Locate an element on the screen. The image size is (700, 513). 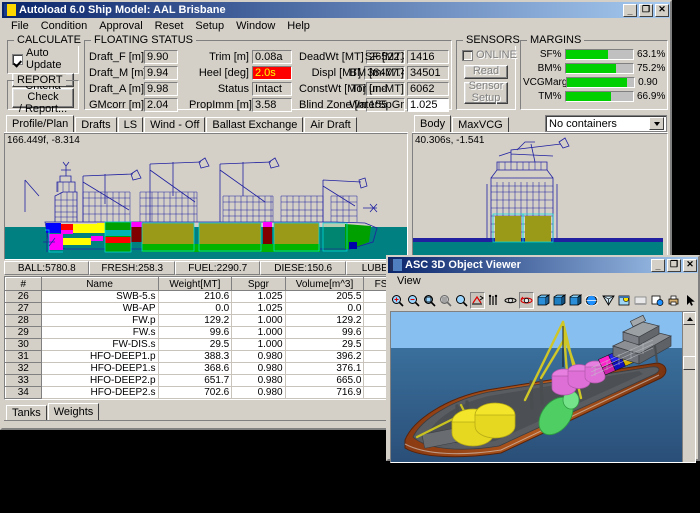
container-select: No containers is located at coordinates (606, 123).